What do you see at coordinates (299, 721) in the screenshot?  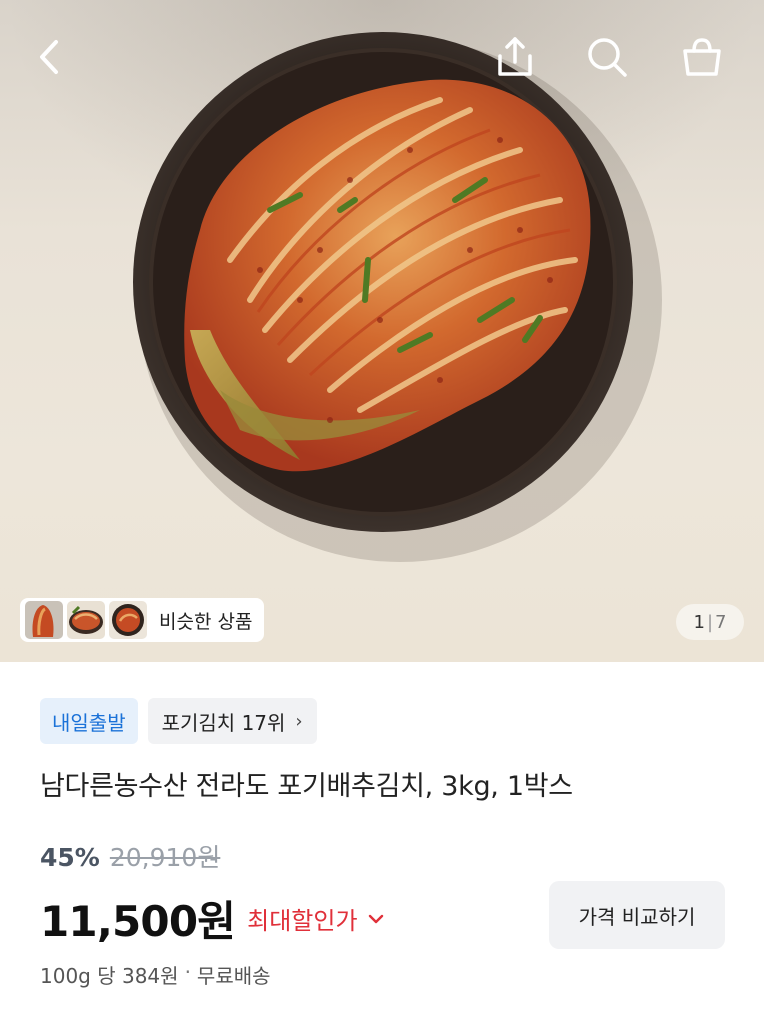 I see `chevron-right-icon: ›` at bounding box center [299, 721].